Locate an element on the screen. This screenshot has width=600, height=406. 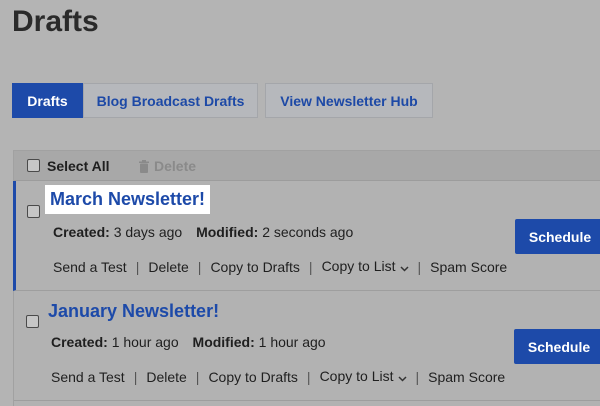
list-header: Select All Delete is located at coordinates (307, 166).